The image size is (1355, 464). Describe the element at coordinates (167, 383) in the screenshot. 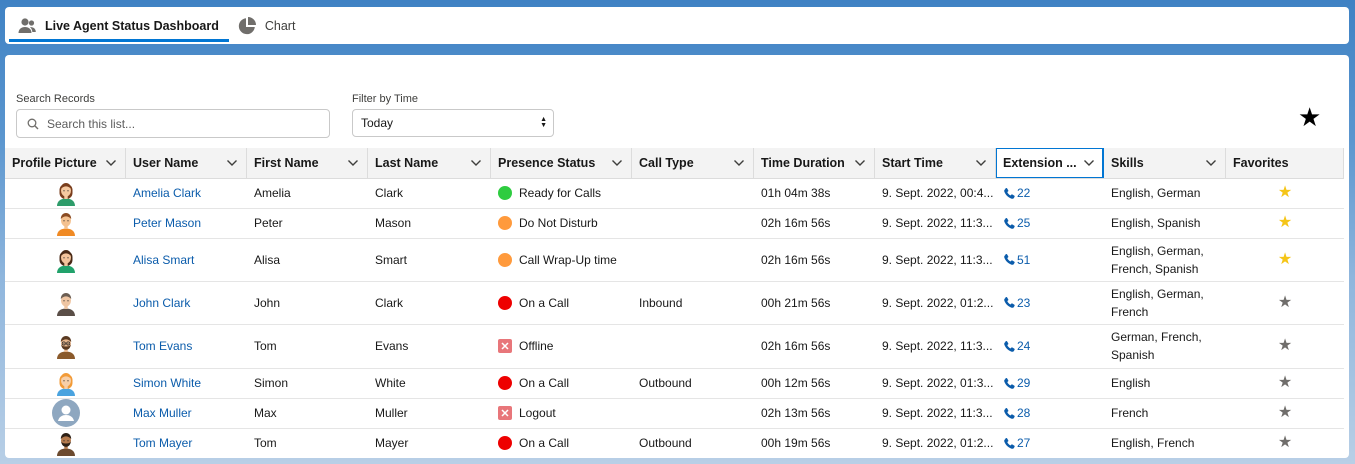

I see `user-name-link: Simon White` at that location.